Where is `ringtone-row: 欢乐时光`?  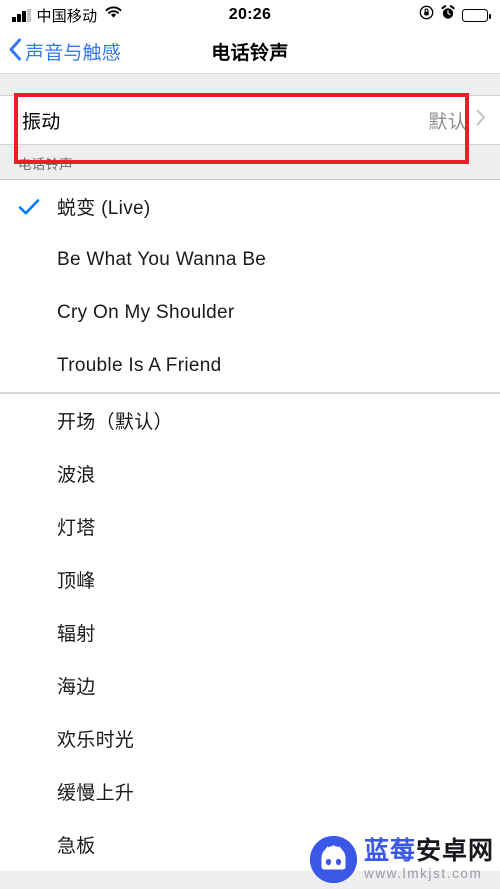
ringtone-row: 欢乐时光 is located at coordinates (250, 738).